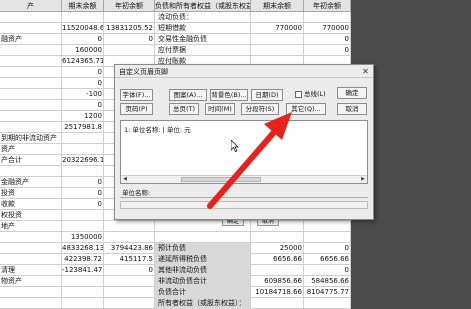  Describe the element at coordinates (83, 50) in the screenshot. I see `table-cell: 160000` at that location.